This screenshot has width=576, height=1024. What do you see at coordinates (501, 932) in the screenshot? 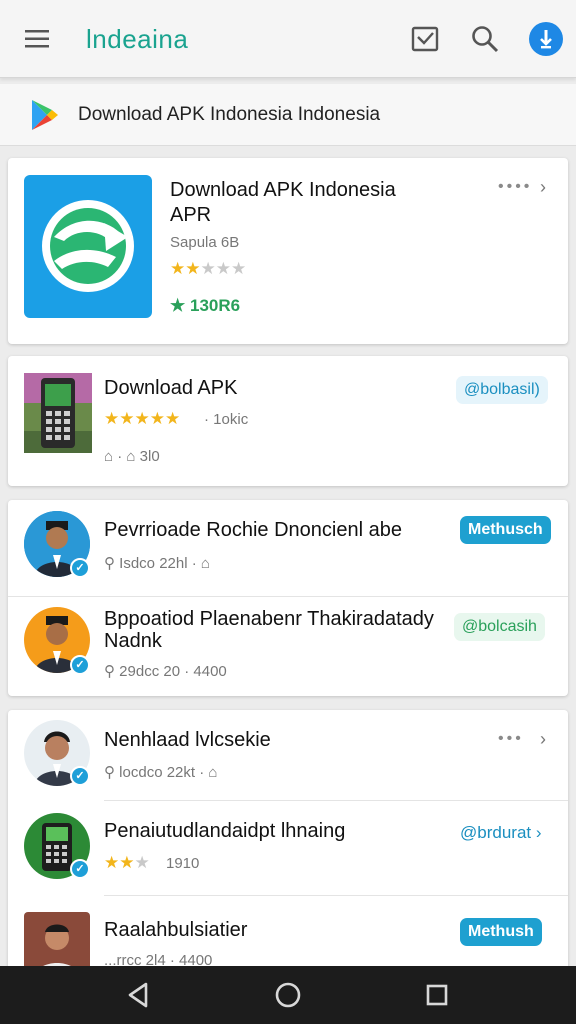
I see `methush-button: Methush` at bounding box center [501, 932].